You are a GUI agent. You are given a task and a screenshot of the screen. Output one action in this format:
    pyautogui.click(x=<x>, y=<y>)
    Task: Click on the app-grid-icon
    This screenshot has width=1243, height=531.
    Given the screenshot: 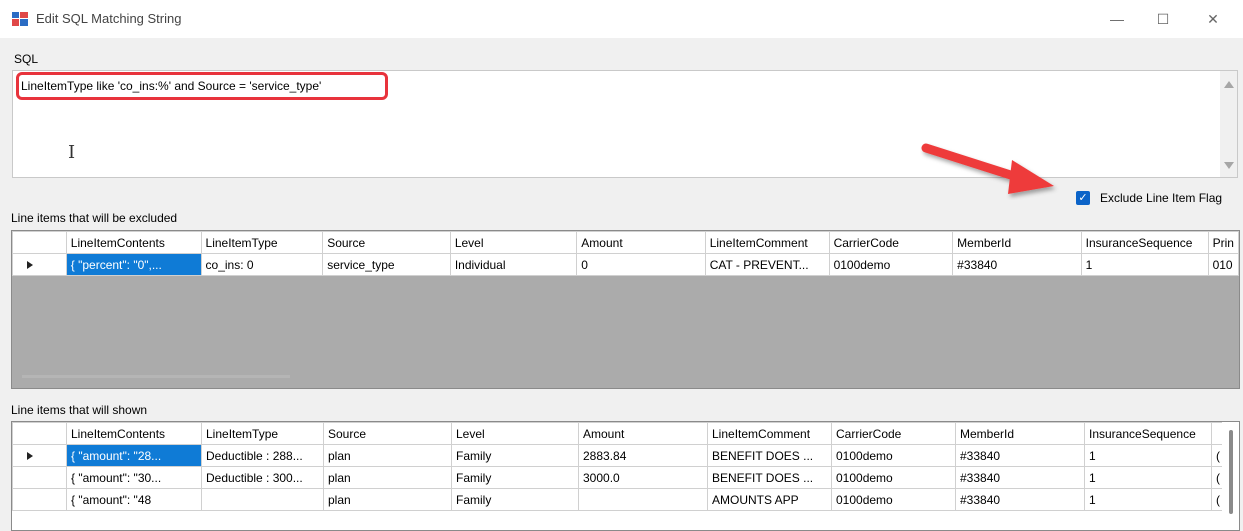 What is the action you would take?
    pyautogui.click(x=20, y=19)
    